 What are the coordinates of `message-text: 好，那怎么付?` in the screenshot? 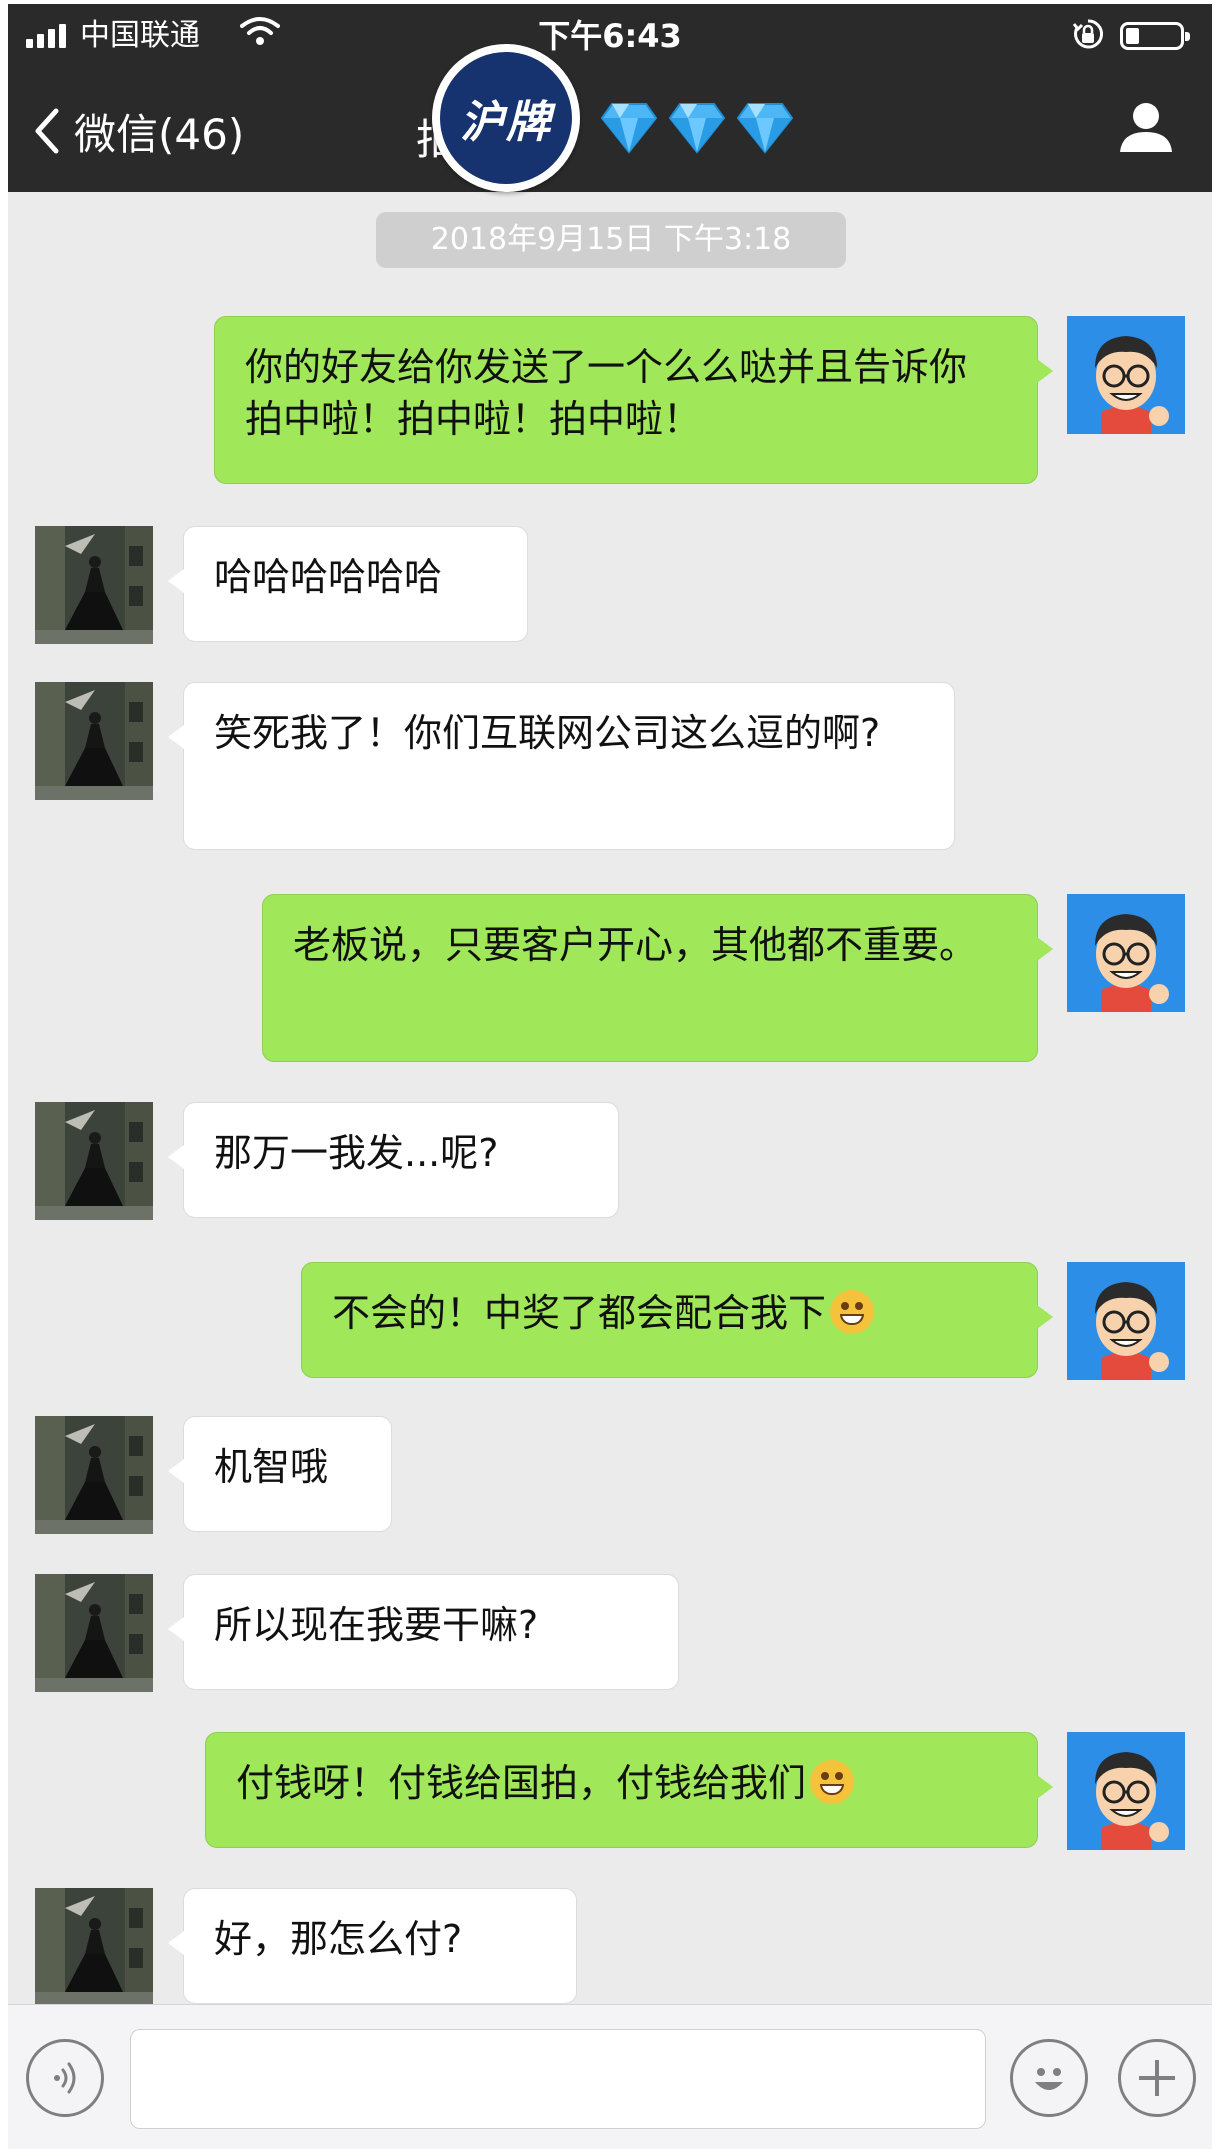 It's located at (338, 1939).